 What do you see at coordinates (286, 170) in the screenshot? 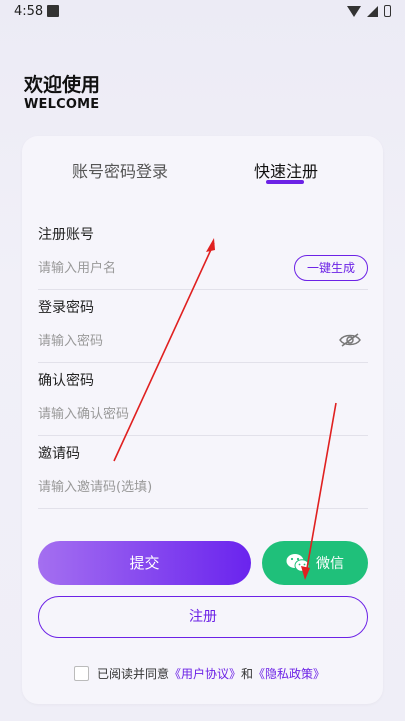
I see `tab-quick-register: 快速注册` at bounding box center [286, 170].